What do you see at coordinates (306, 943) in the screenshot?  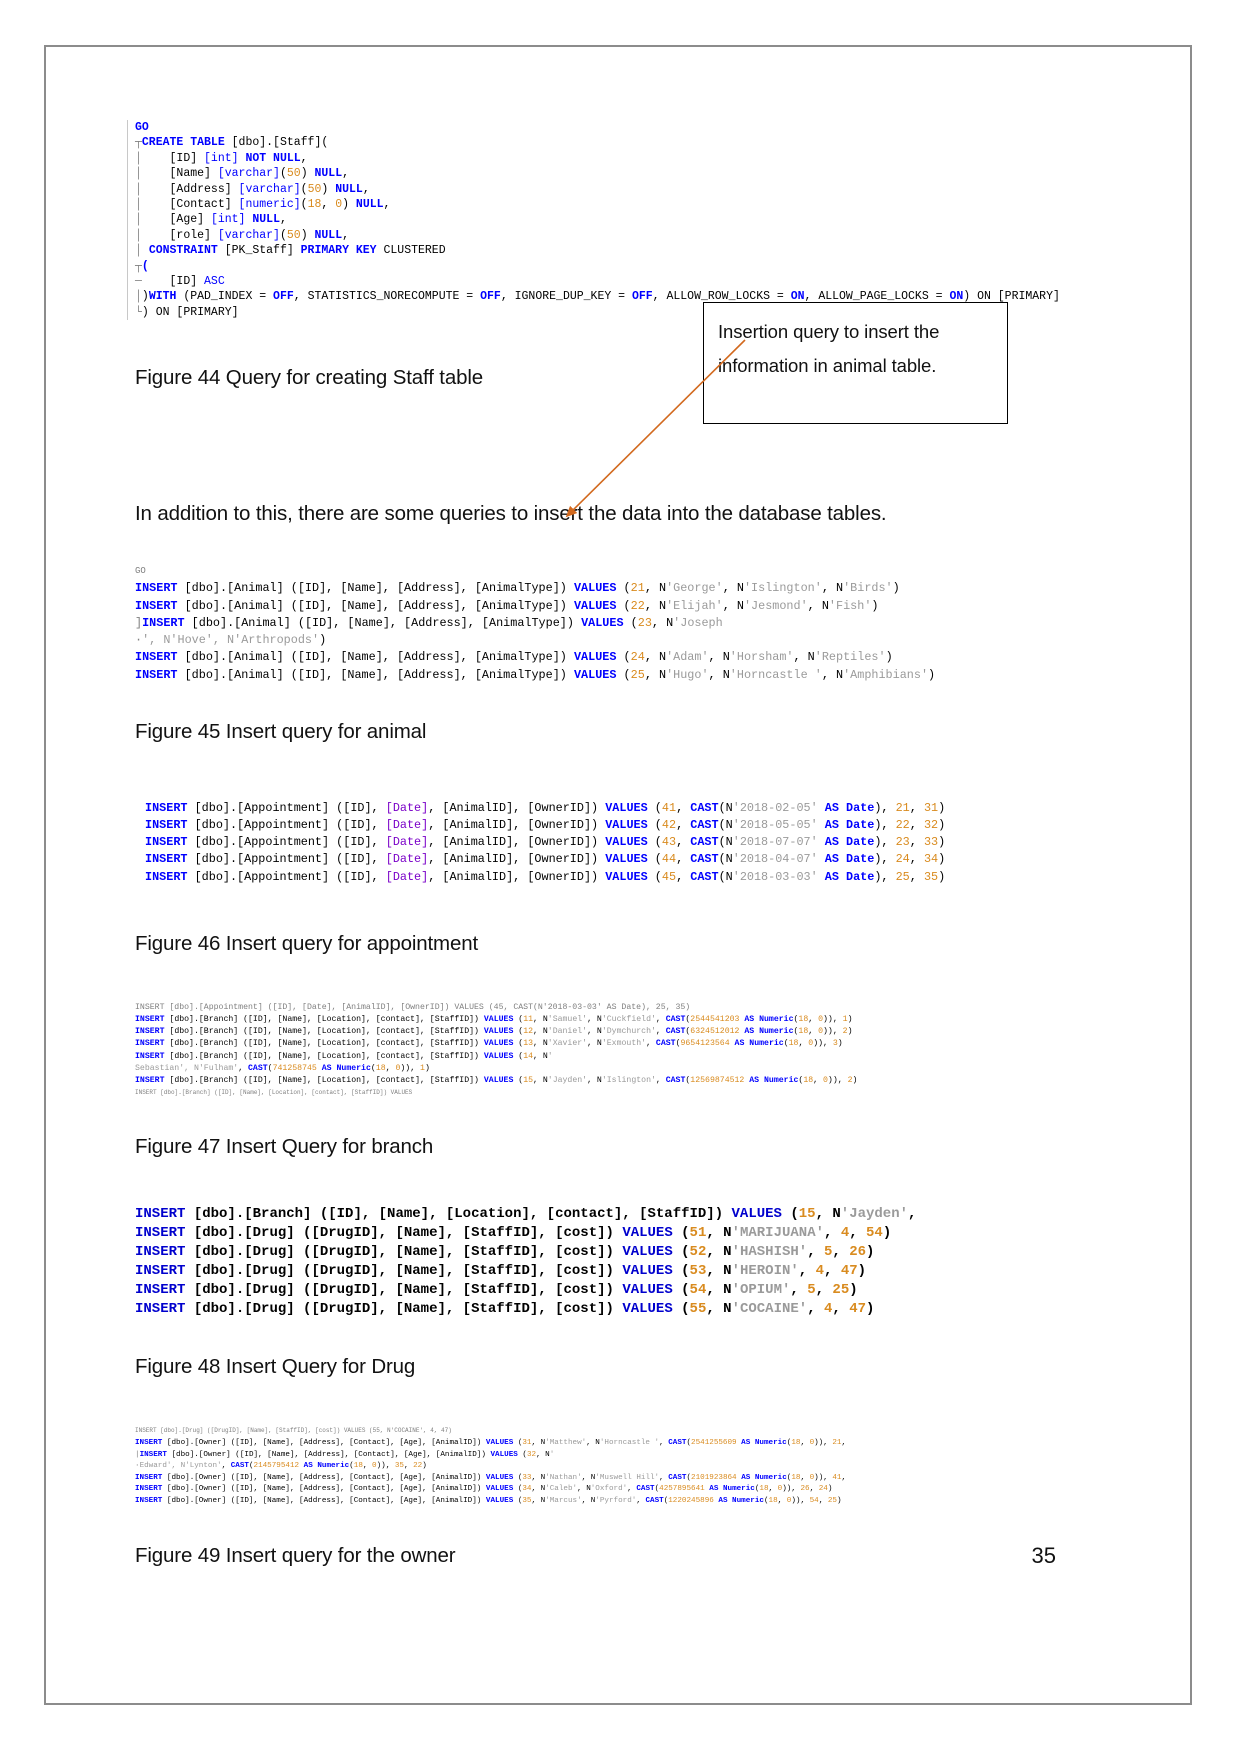 I see `figure-46-caption: Figure 46 Insert query for appointment` at bounding box center [306, 943].